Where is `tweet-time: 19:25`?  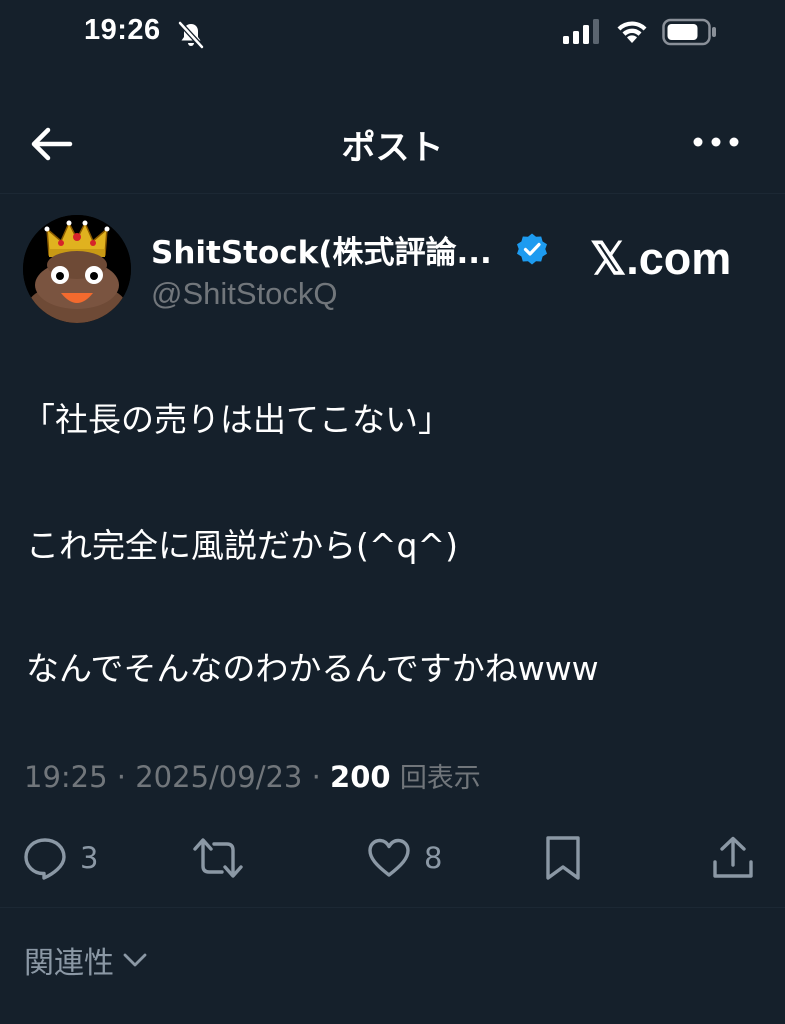 tweet-time: 19:25 is located at coordinates (66, 777).